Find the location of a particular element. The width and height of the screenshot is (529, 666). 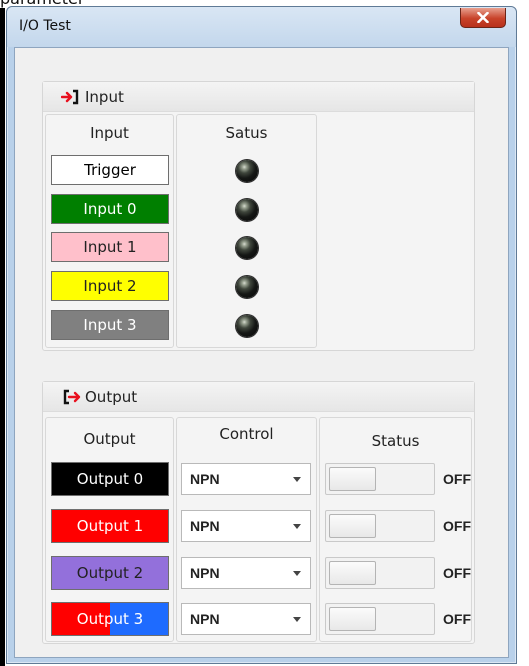

input-1-status-led is located at coordinates (247, 248).